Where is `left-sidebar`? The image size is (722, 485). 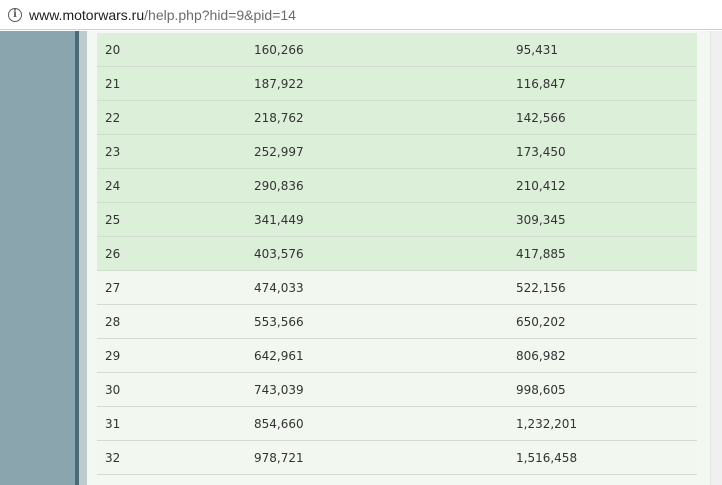 left-sidebar is located at coordinates (37, 258).